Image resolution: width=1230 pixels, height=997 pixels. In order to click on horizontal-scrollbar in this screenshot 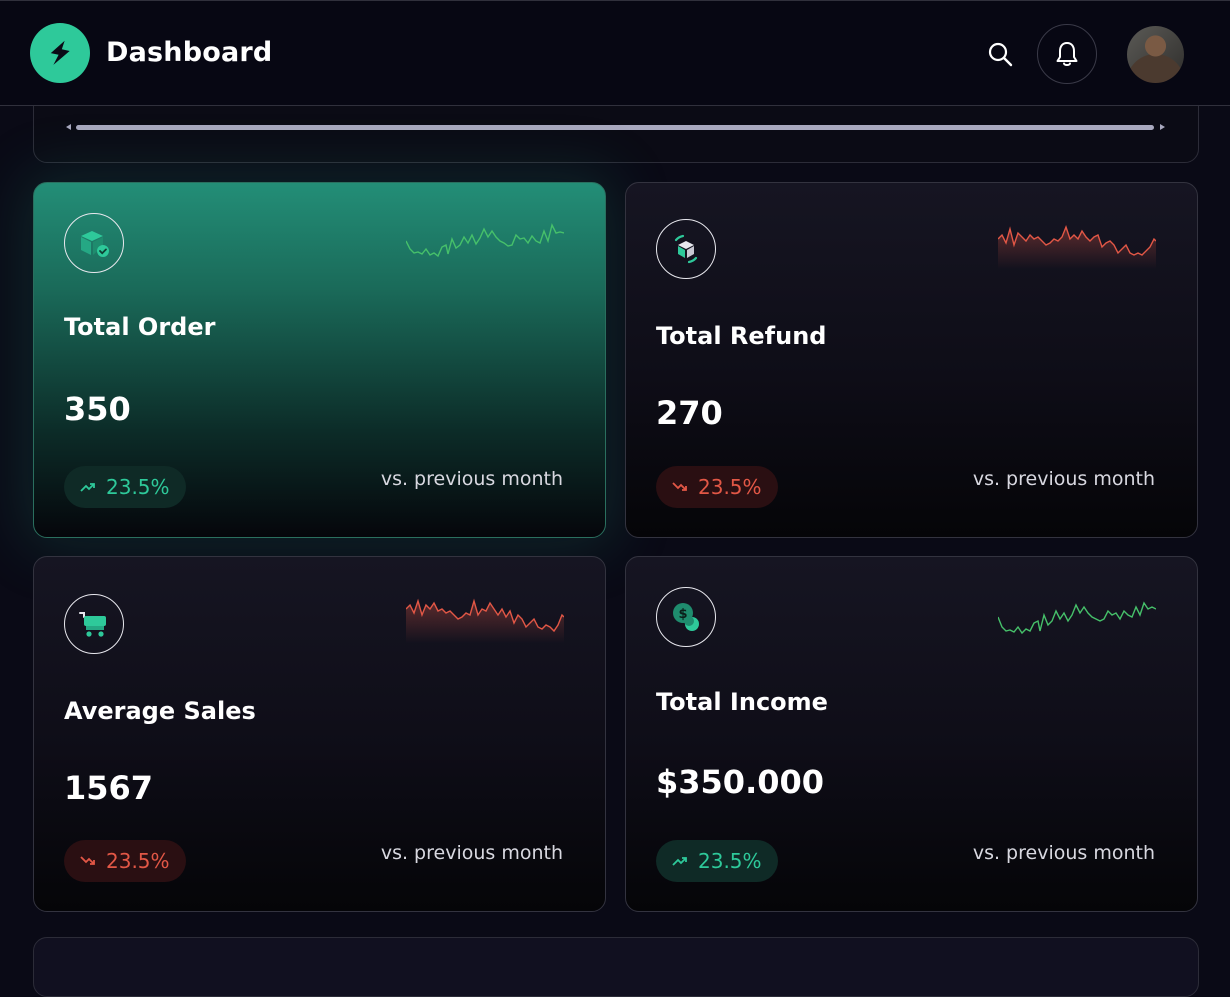, I will do `click(615, 127)`.